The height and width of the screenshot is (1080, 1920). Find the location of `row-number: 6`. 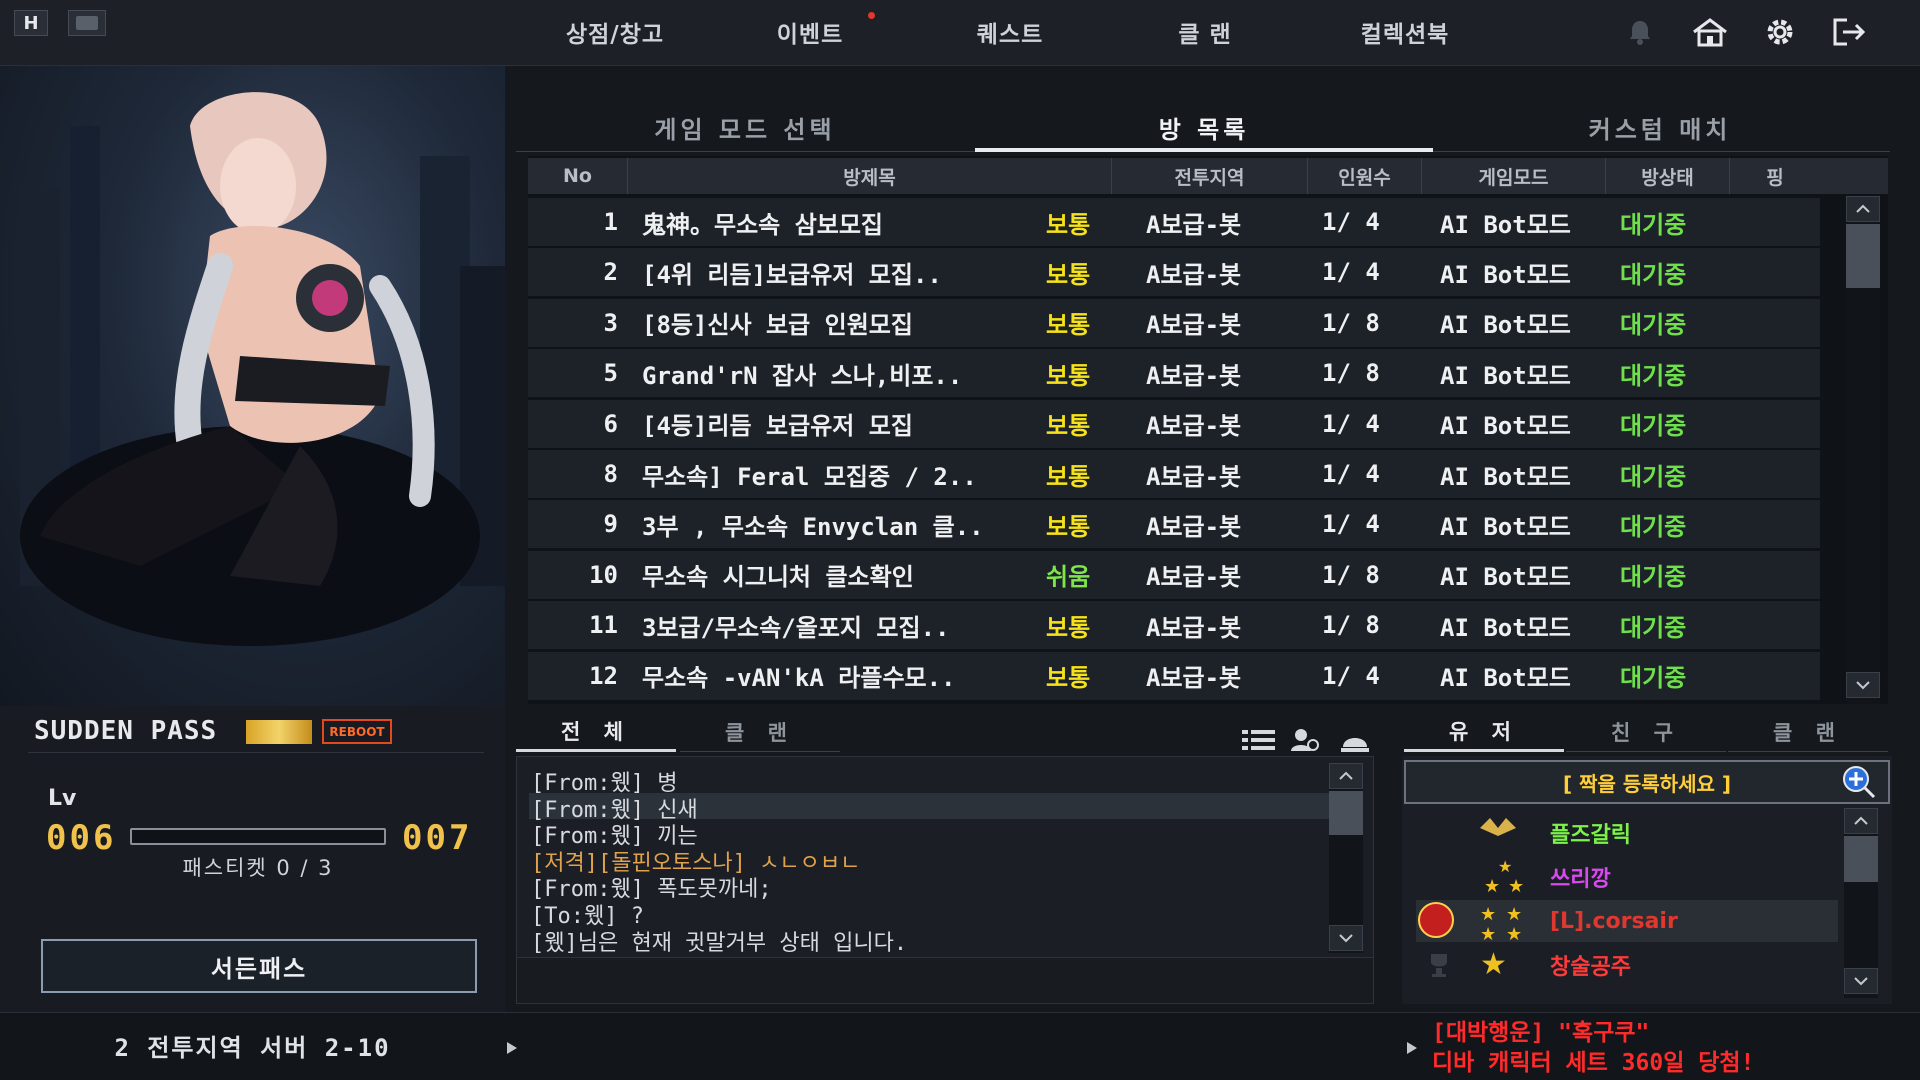

row-number: 6 is located at coordinates (610, 423).